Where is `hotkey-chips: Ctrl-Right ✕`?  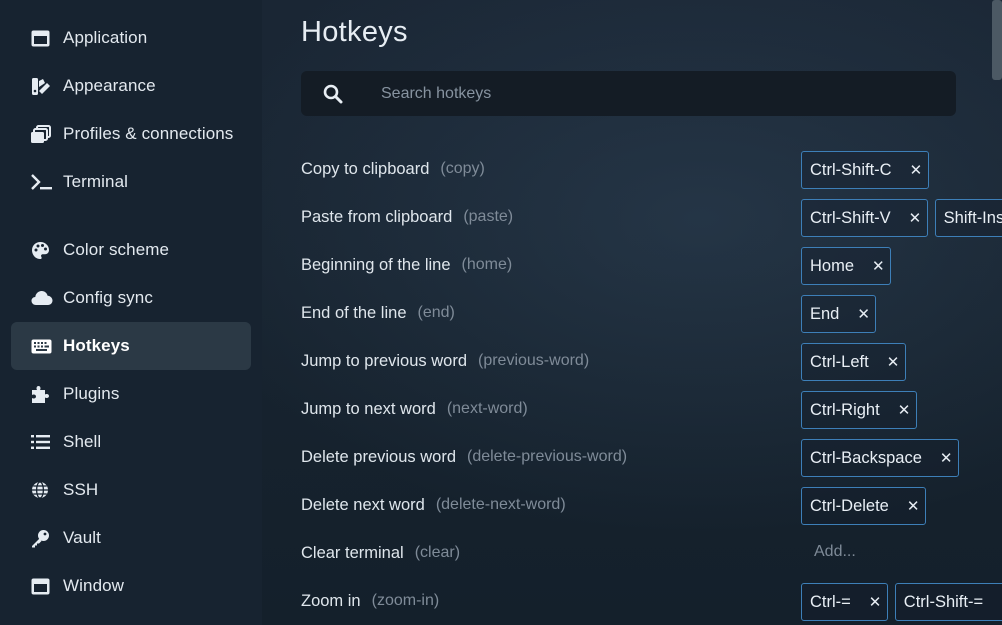 hotkey-chips: Ctrl-Right ✕ is located at coordinates (862, 410).